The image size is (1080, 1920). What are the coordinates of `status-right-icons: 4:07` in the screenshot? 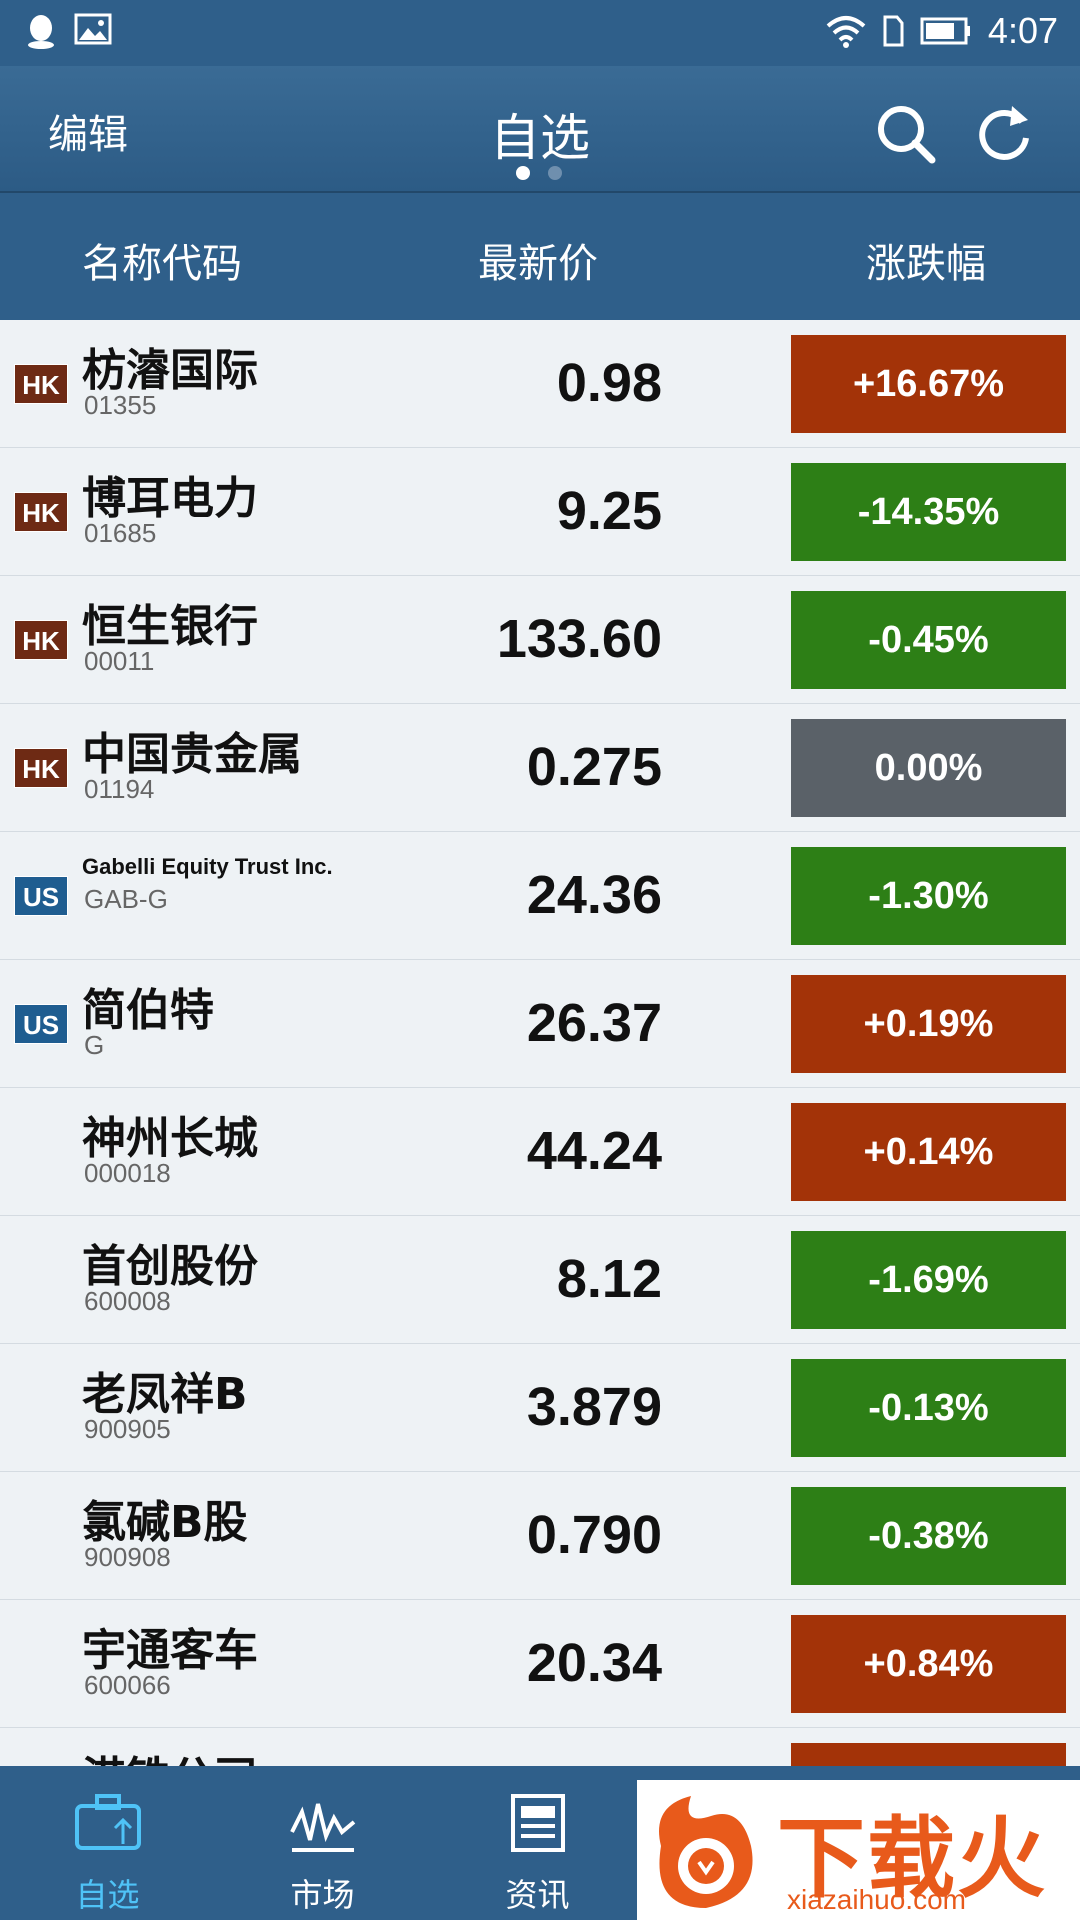 It's located at (942, 31).